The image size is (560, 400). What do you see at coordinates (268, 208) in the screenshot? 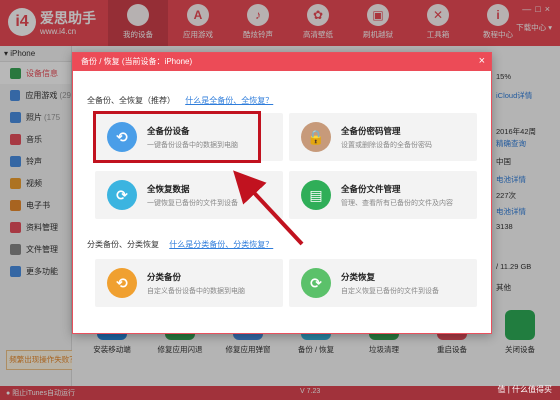
I see `annotation-arrow-icon` at bounding box center [268, 208].